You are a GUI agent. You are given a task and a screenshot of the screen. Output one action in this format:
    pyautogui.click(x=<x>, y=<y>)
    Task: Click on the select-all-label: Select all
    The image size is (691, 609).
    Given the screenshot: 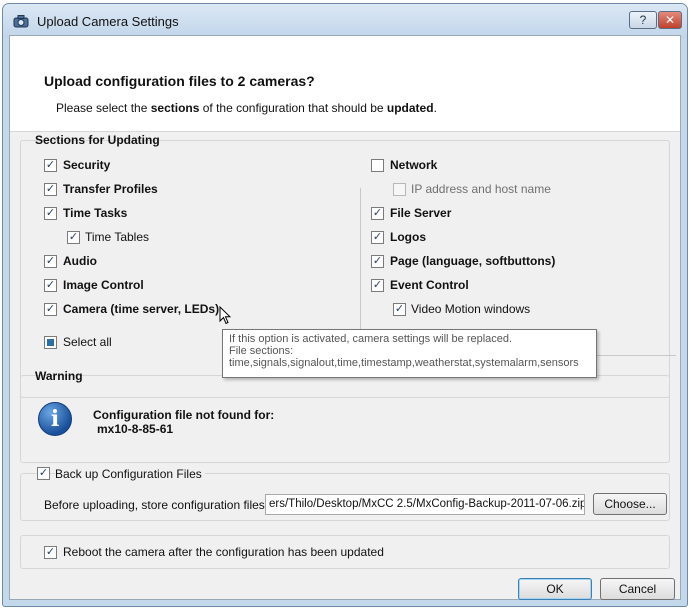 What is the action you would take?
    pyautogui.click(x=87, y=342)
    